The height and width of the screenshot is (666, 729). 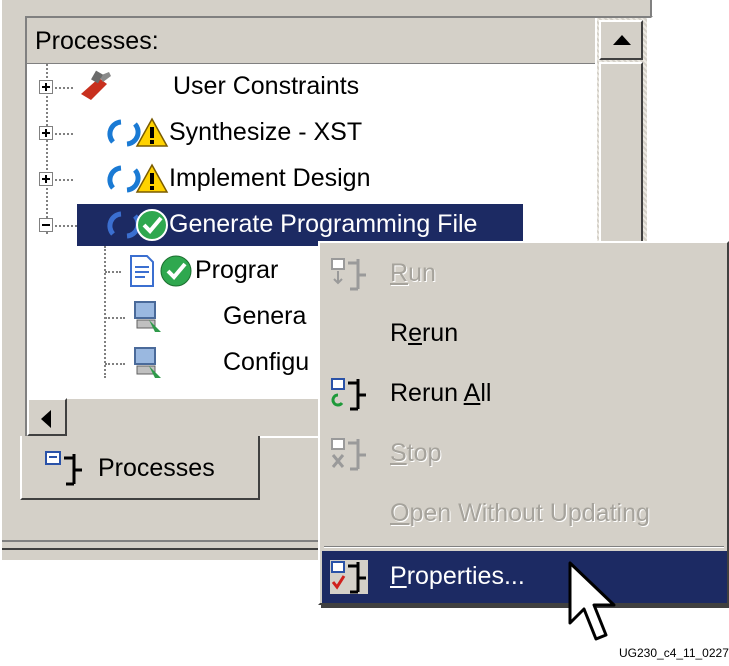 I want to click on menu-item-label: Rerun All, so click(x=441, y=393).